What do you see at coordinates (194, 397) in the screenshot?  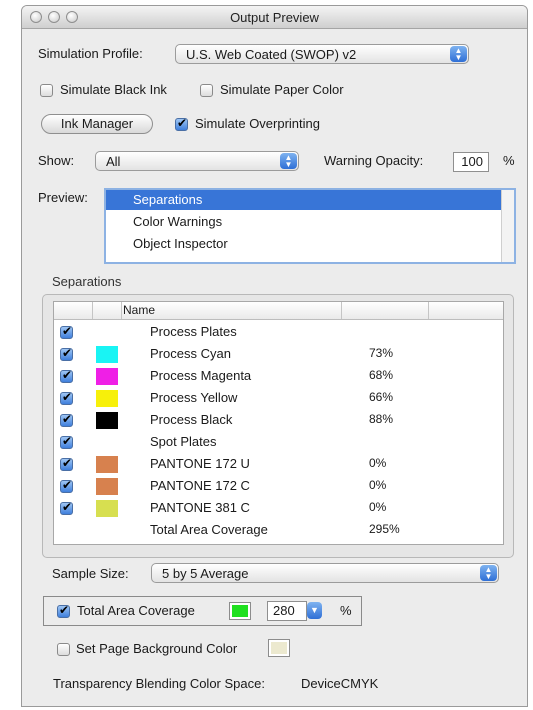 I see `plate-name: Process Yellow` at bounding box center [194, 397].